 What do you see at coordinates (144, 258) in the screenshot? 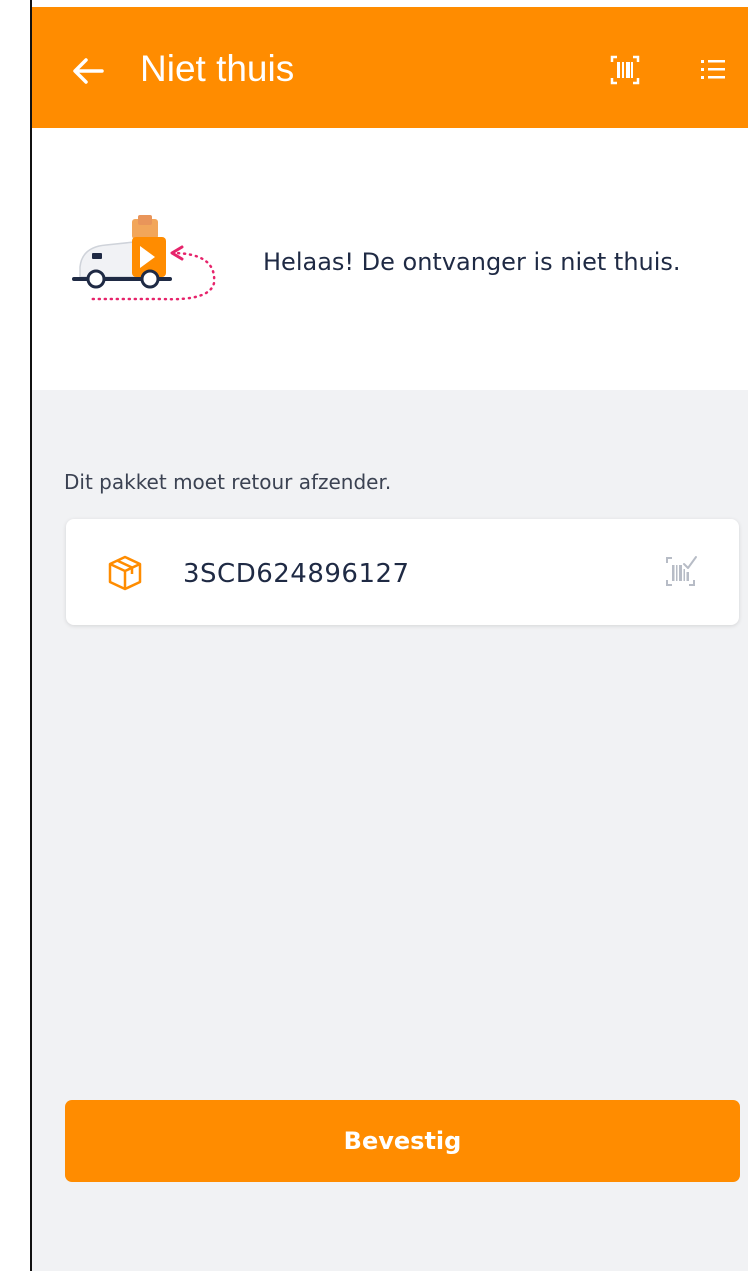
I see `delivery-van-return-icon` at bounding box center [144, 258].